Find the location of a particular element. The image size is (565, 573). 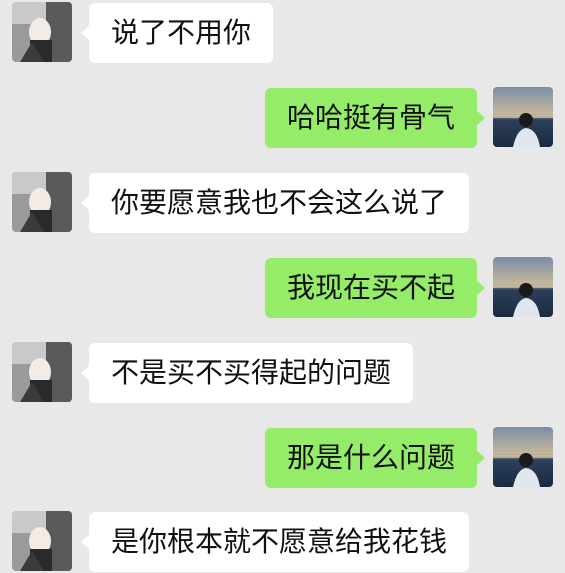

message-row-outgoing: 哈哈挺有骨气 is located at coordinates (282, 118).